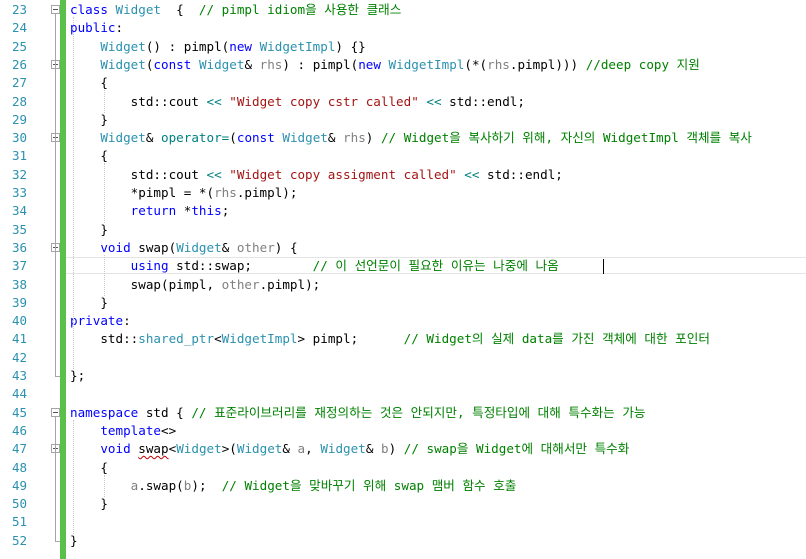 The image size is (806, 559). Describe the element at coordinates (556, 339) in the screenshot. I see `code-token: // Widget의 실제 data를 가진 객체에 대한 포인터` at that location.